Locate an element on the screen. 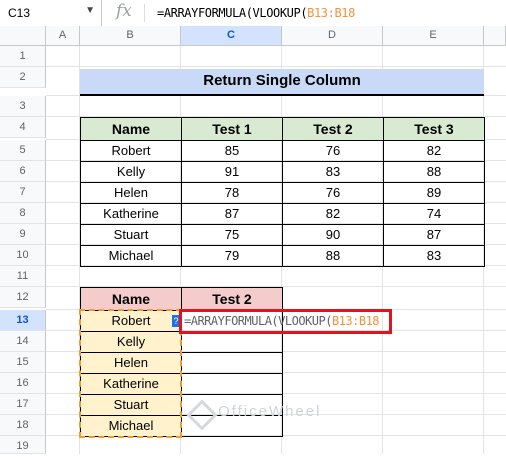  row-header-15: 15 is located at coordinates (23, 362).